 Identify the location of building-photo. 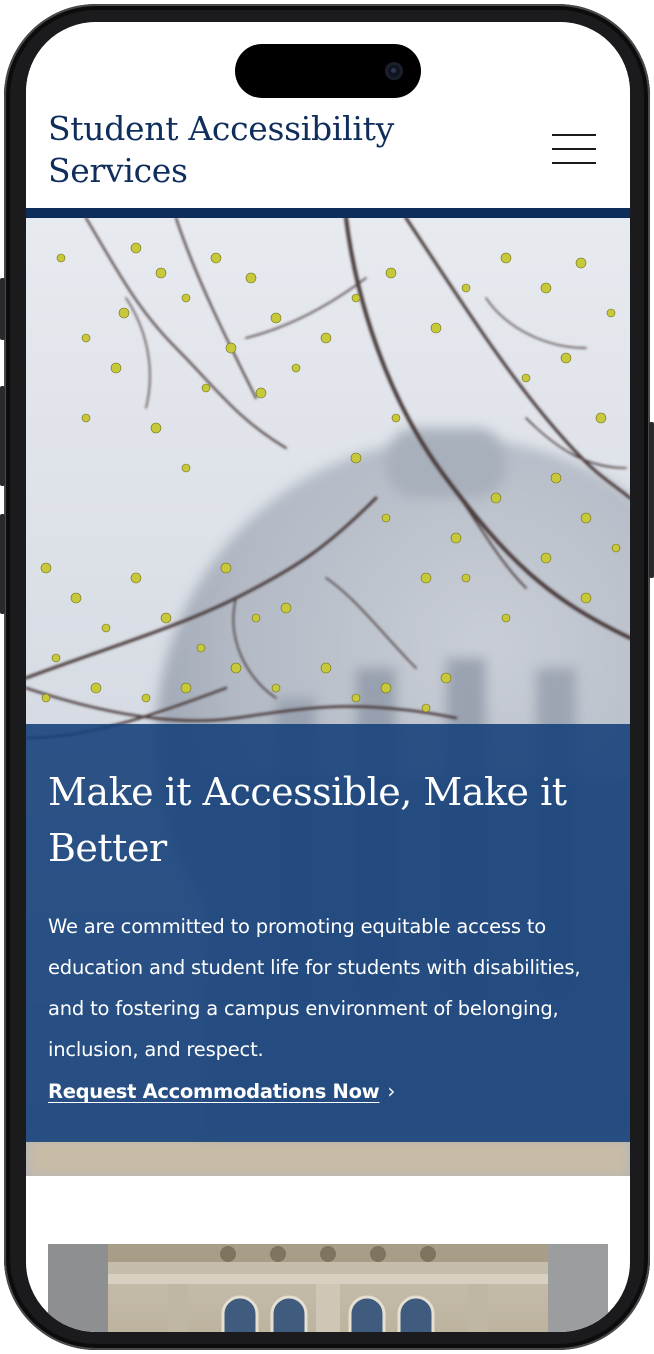
(328, 1288).